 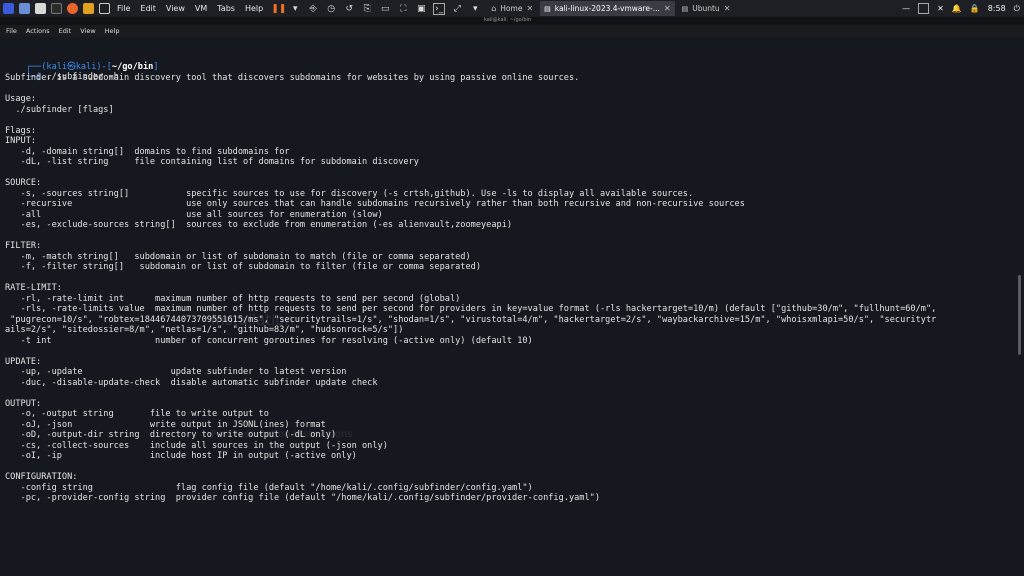 What do you see at coordinates (148, 8) in the screenshot?
I see `host-menu-edit: Edit` at bounding box center [148, 8].